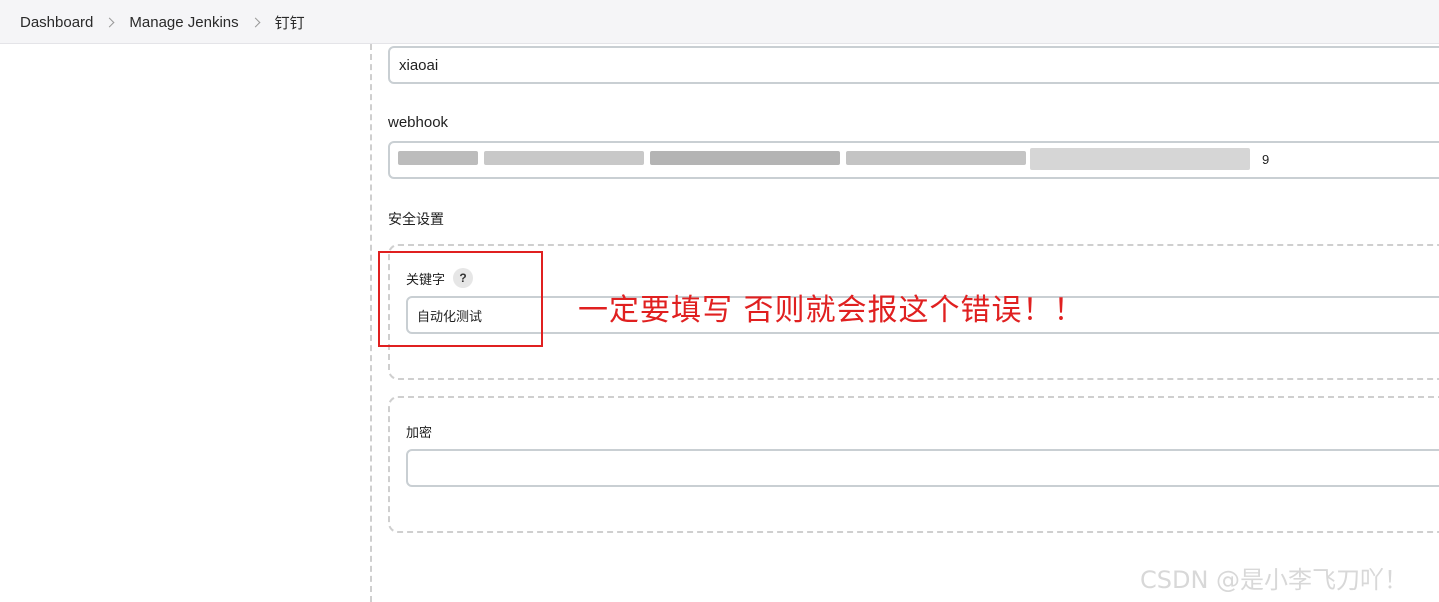 The height and width of the screenshot is (602, 1439). I want to click on breadcrumb-manage-jenkins: Manage Jenkins, so click(183, 22).